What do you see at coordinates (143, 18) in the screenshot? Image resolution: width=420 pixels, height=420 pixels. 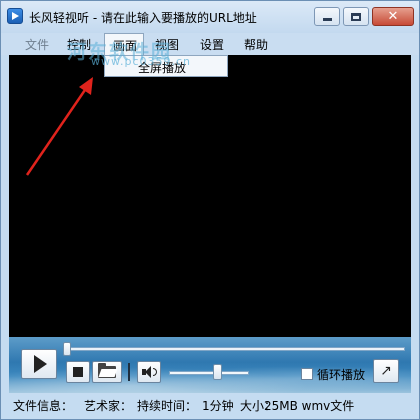 I see `window-title: 长风轻视听 - 请在此输入要播放的URL地址` at bounding box center [143, 18].